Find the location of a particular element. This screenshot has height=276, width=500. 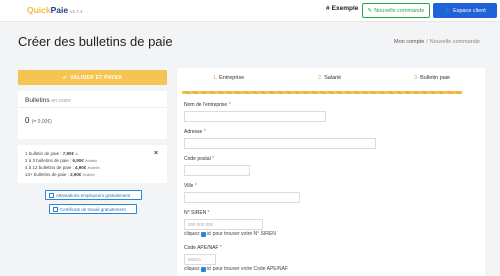

label-text: Code postal is located at coordinates (197, 159).